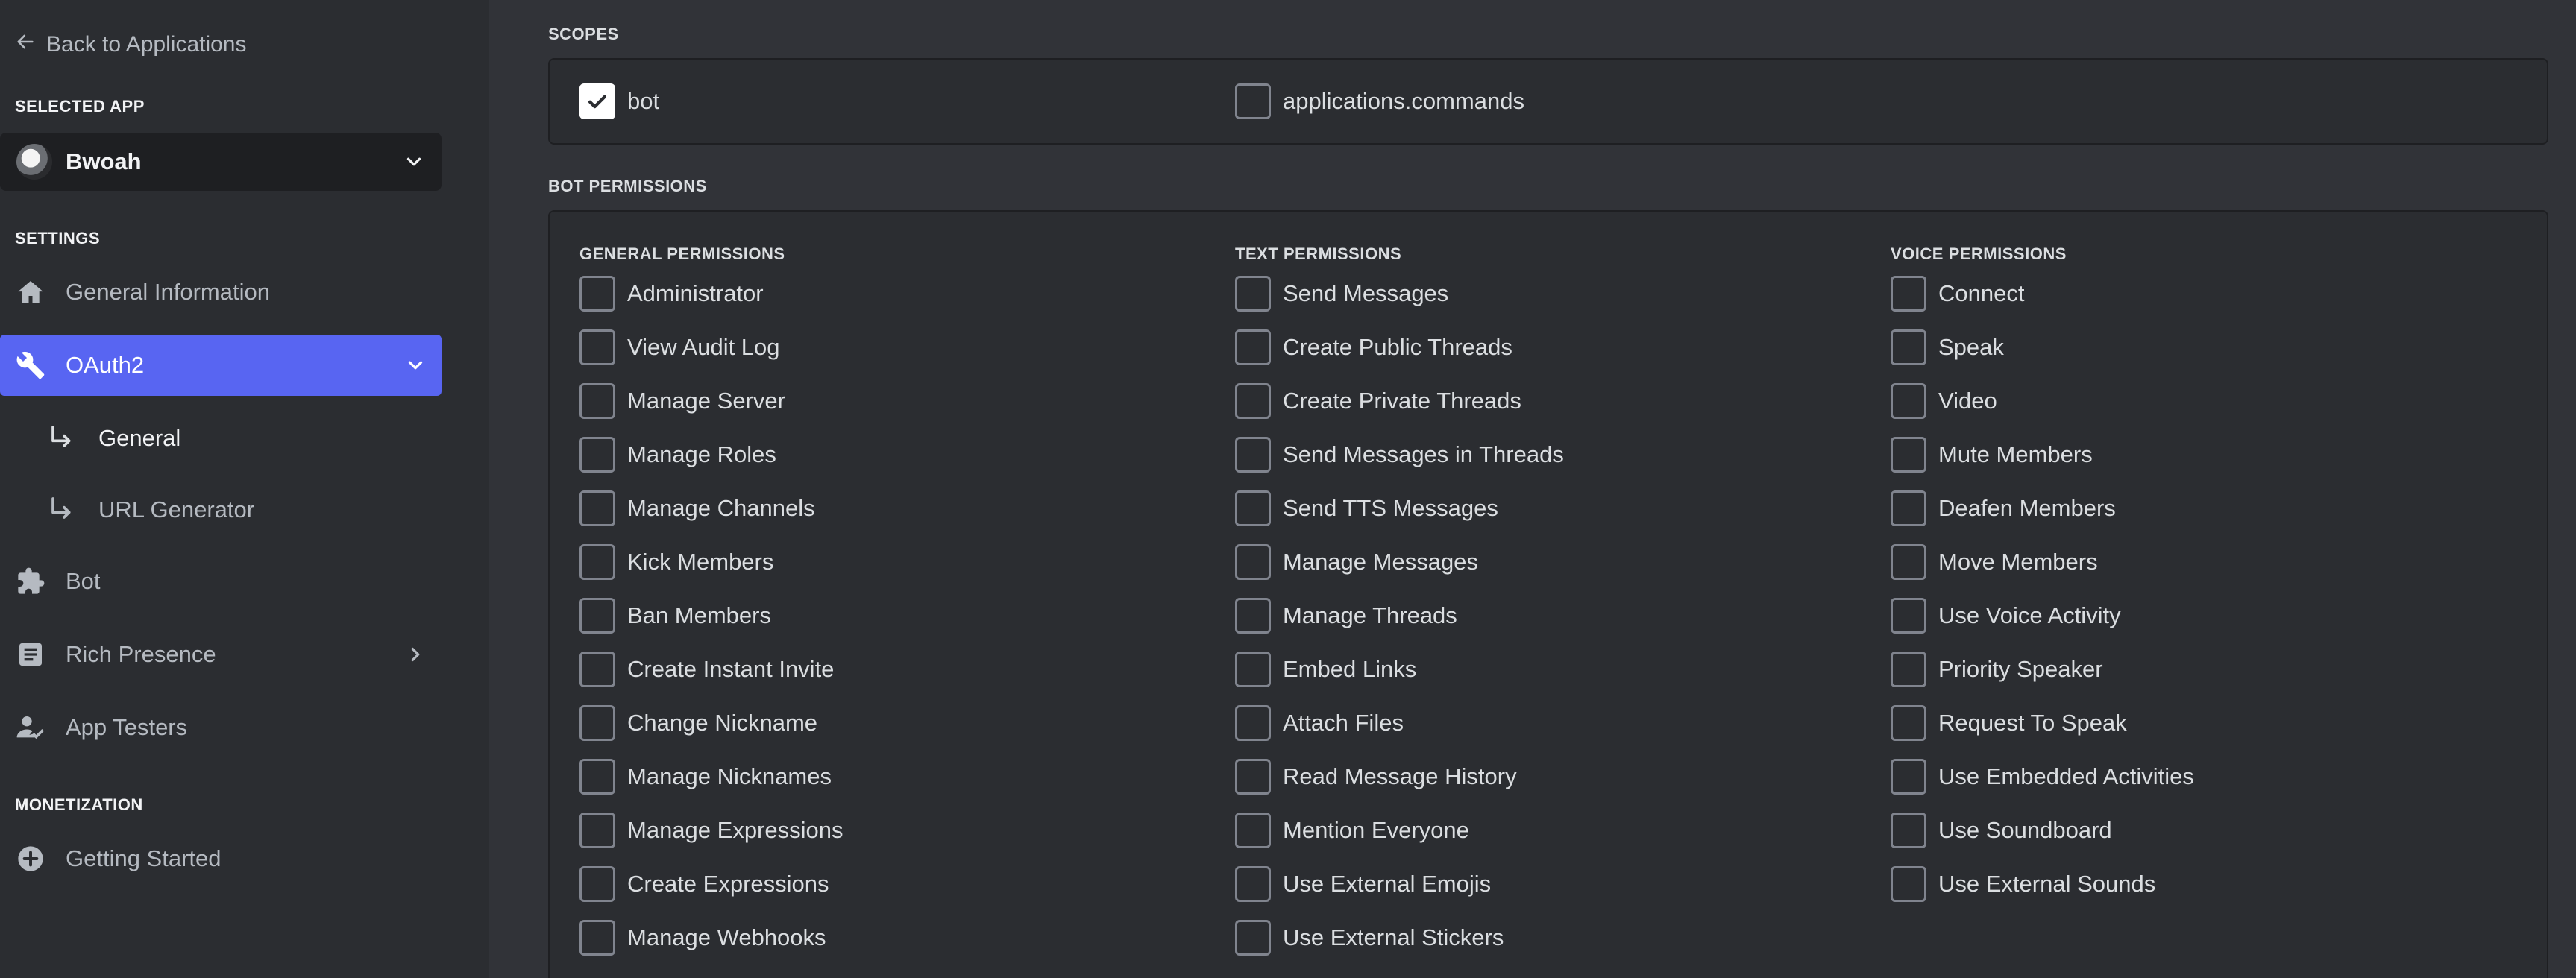 The width and height of the screenshot is (2576, 978). What do you see at coordinates (2009, 723) in the screenshot?
I see `permission-checkbox-row: Request To Speak` at bounding box center [2009, 723].